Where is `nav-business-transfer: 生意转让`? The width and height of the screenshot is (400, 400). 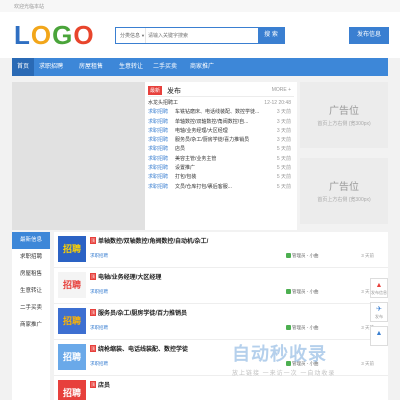
nav-business-transfer: 生意转让 is located at coordinates (131, 67).